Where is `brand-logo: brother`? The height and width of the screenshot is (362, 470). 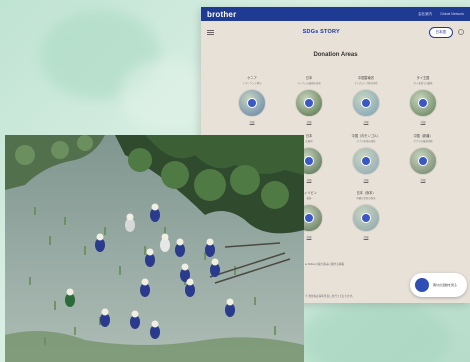
brand-logo: brother is located at coordinates (221, 14).